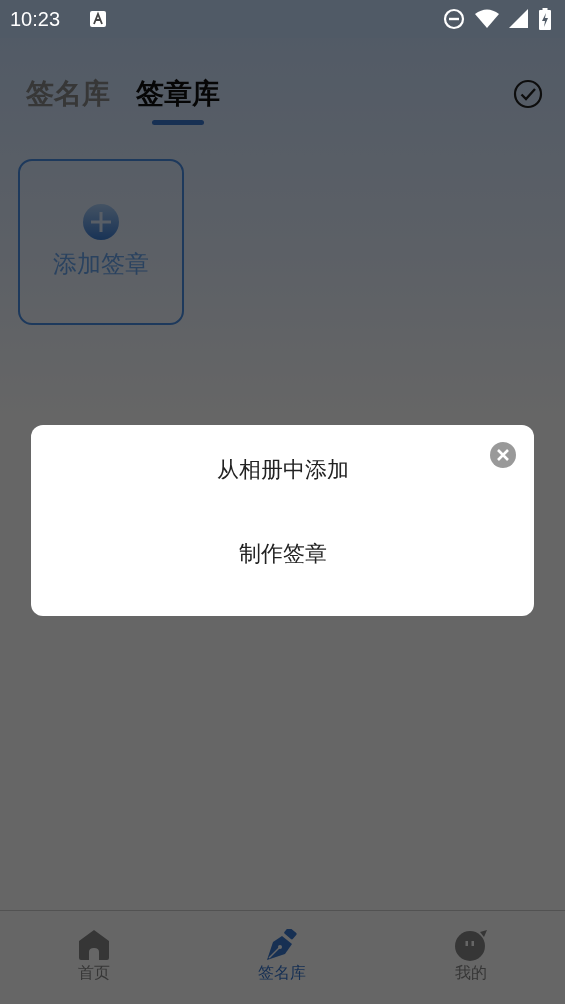  I want to click on pen-nib-icon, so click(282, 945).